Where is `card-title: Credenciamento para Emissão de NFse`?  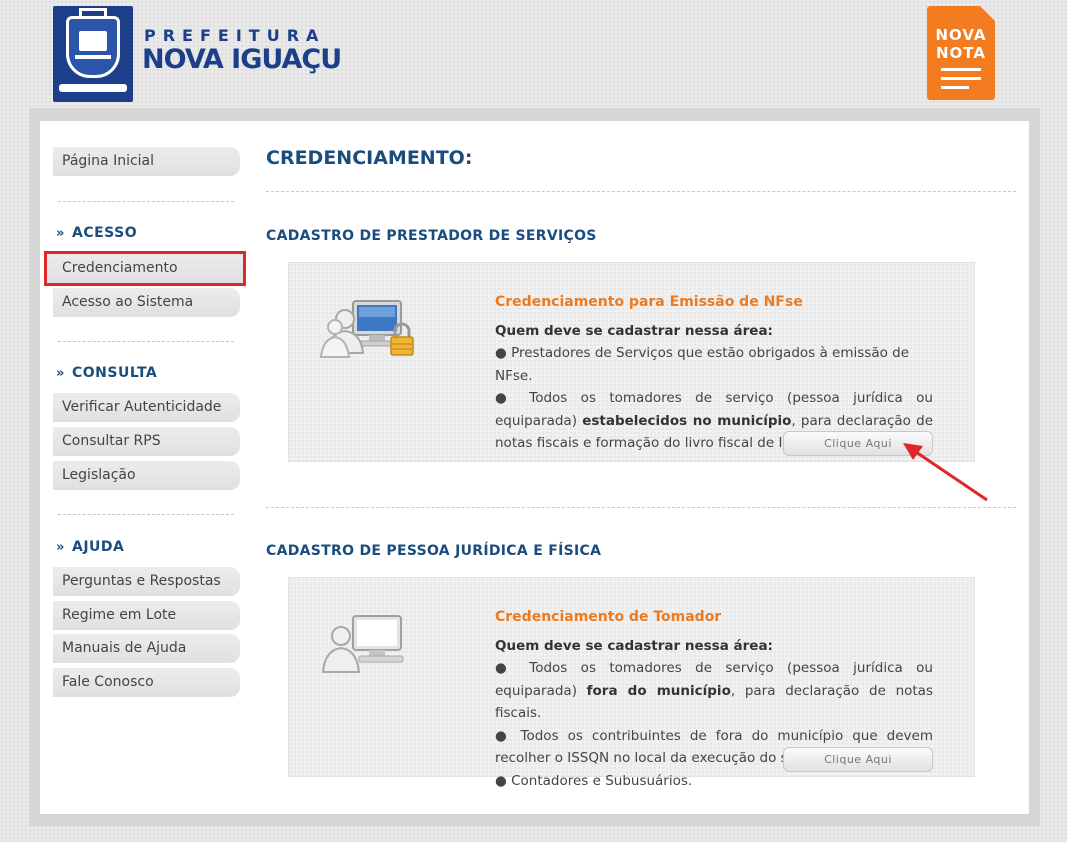
card-title: Credenciamento para Emissão de NFse is located at coordinates (649, 302).